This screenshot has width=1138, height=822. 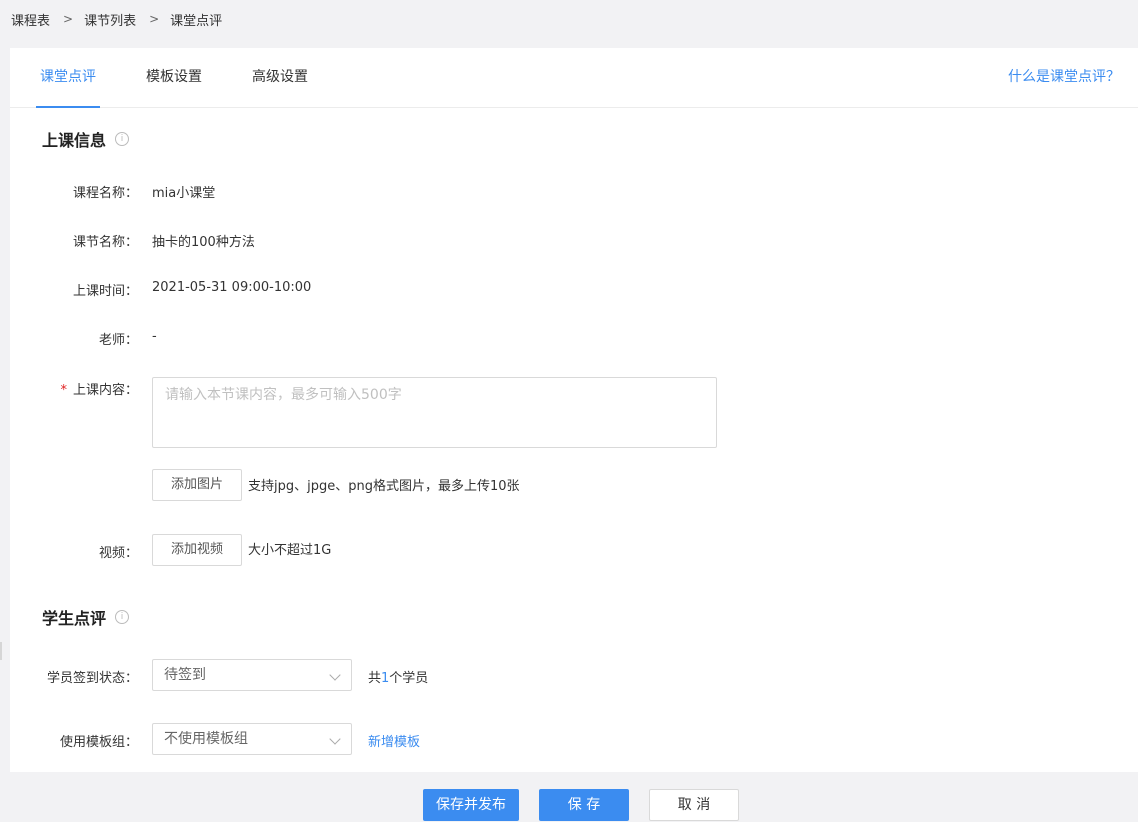 What do you see at coordinates (105, 193) in the screenshot?
I see `course-name-label: 课程名称：` at bounding box center [105, 193].